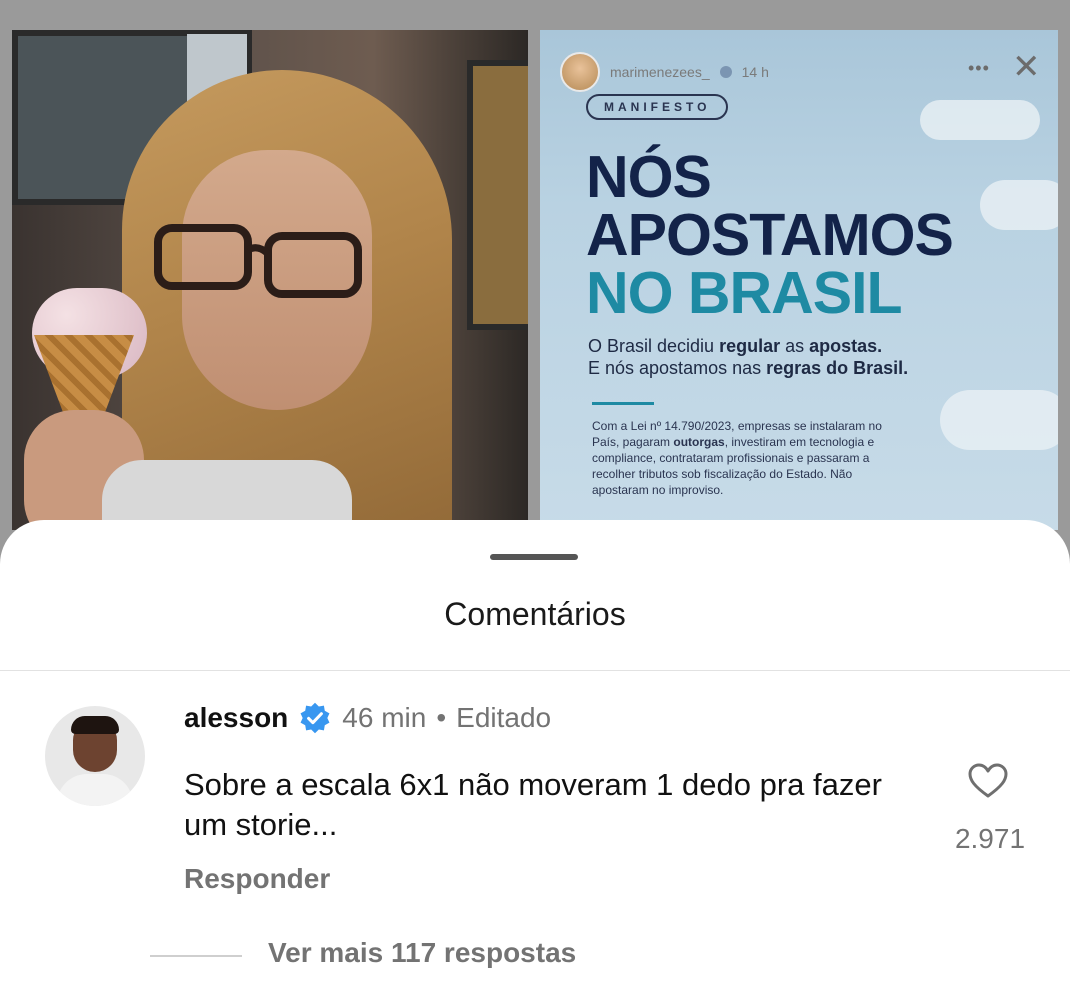 This screenshot has width=1070, height=988. I want to click on replies-line, so click(196, 956).